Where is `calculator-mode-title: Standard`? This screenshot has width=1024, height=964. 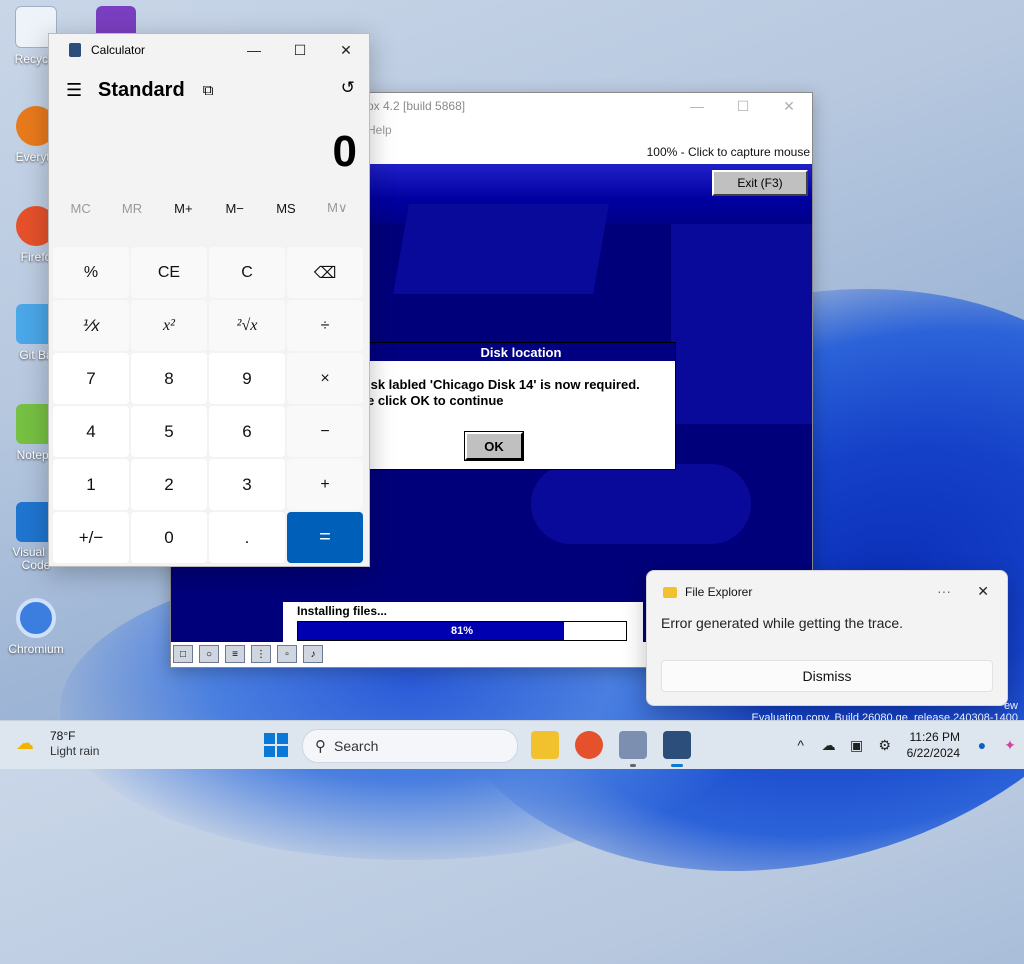 calculator-mode-title: Standard is located at coordinates (141, 89).